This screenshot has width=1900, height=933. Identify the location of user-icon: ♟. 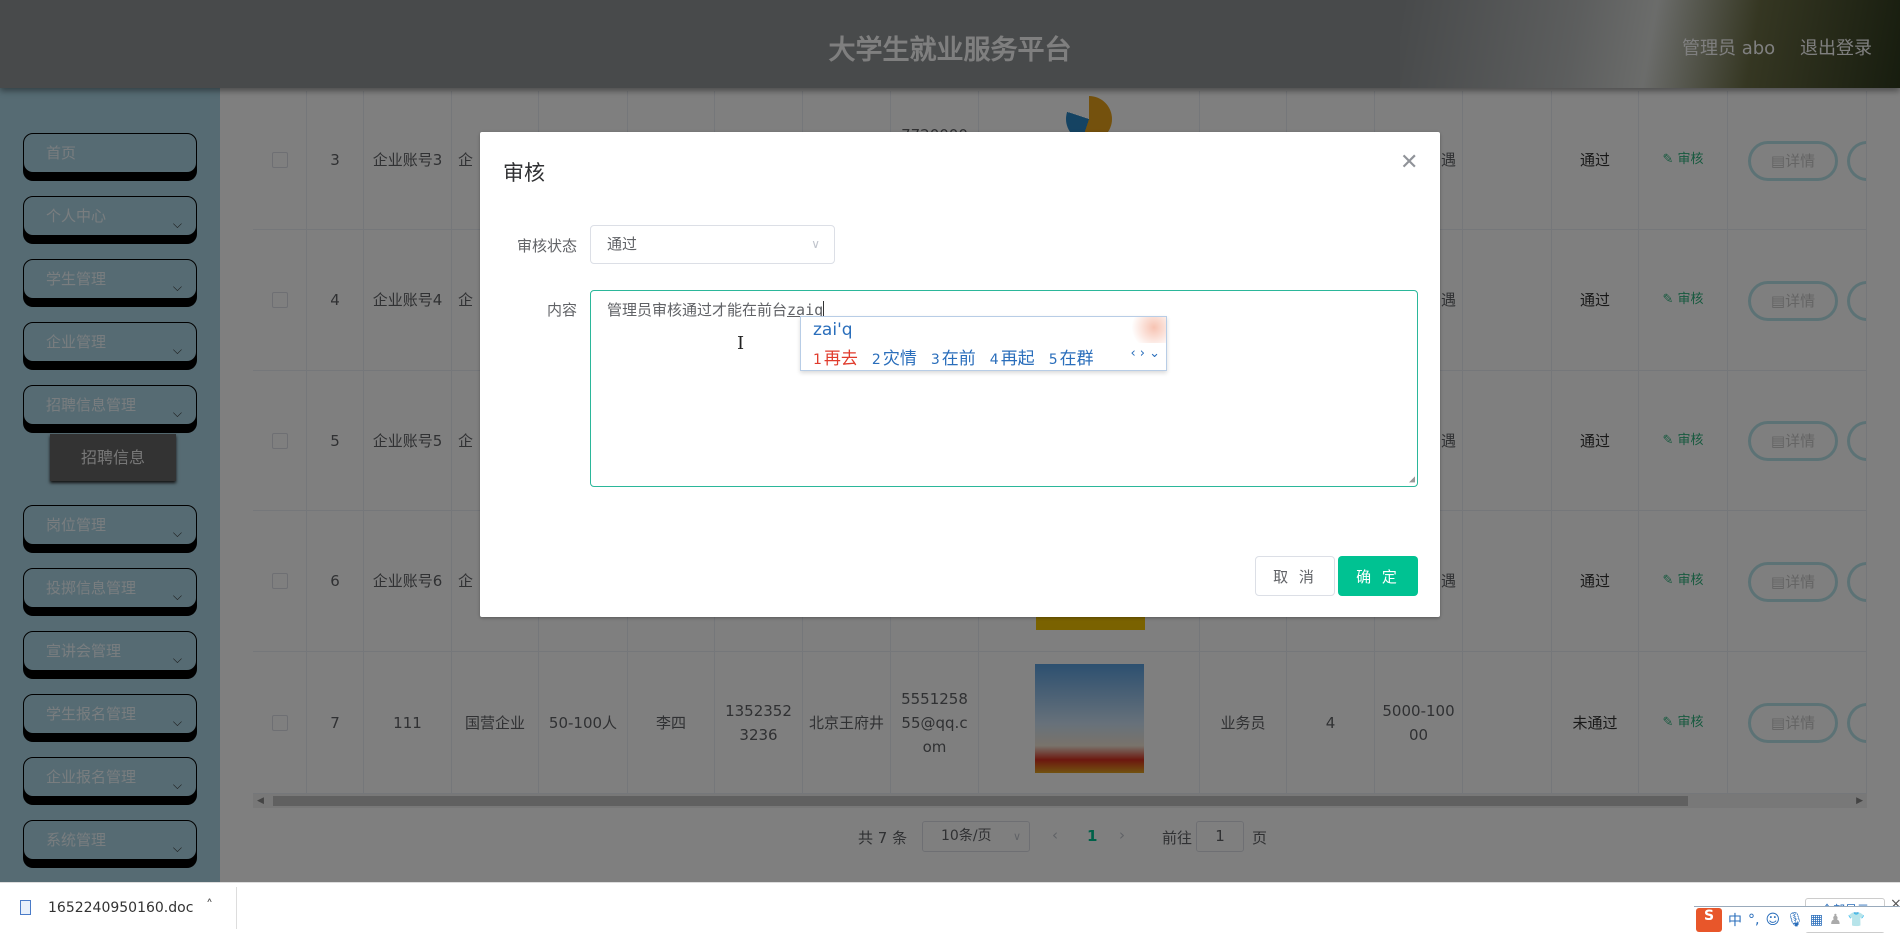
(1835, 920).